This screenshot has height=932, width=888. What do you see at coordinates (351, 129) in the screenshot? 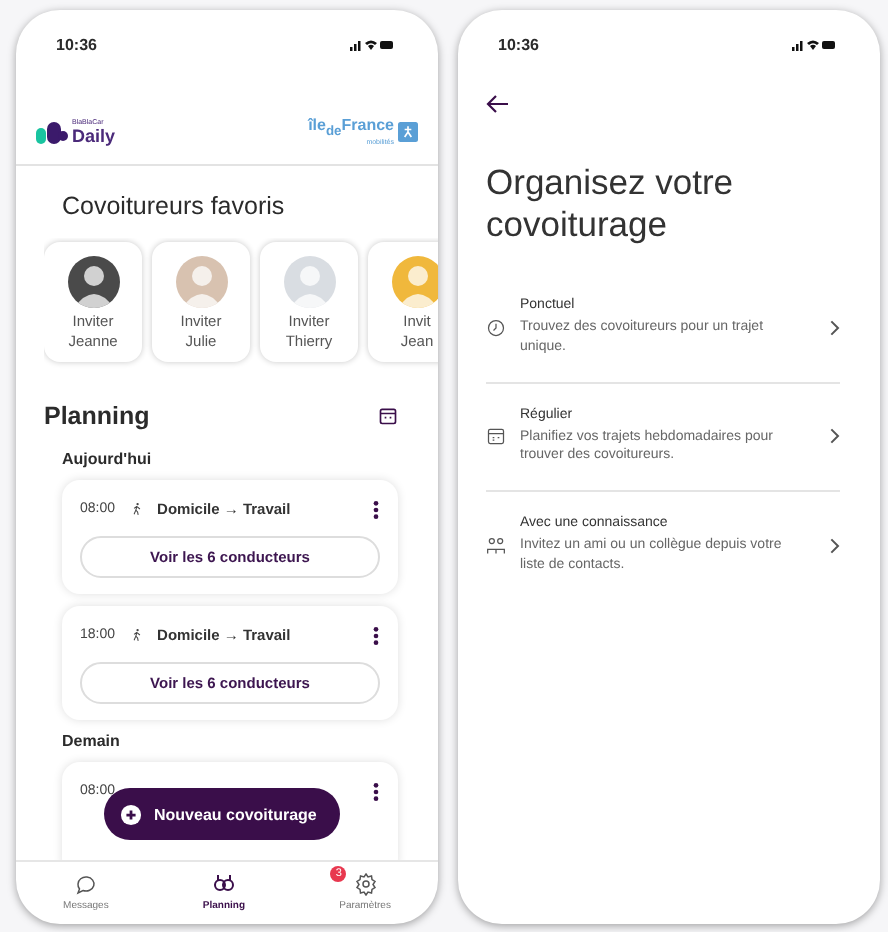
I see `partner-name: île$_{de}$France` at bounding box center [351, 129].